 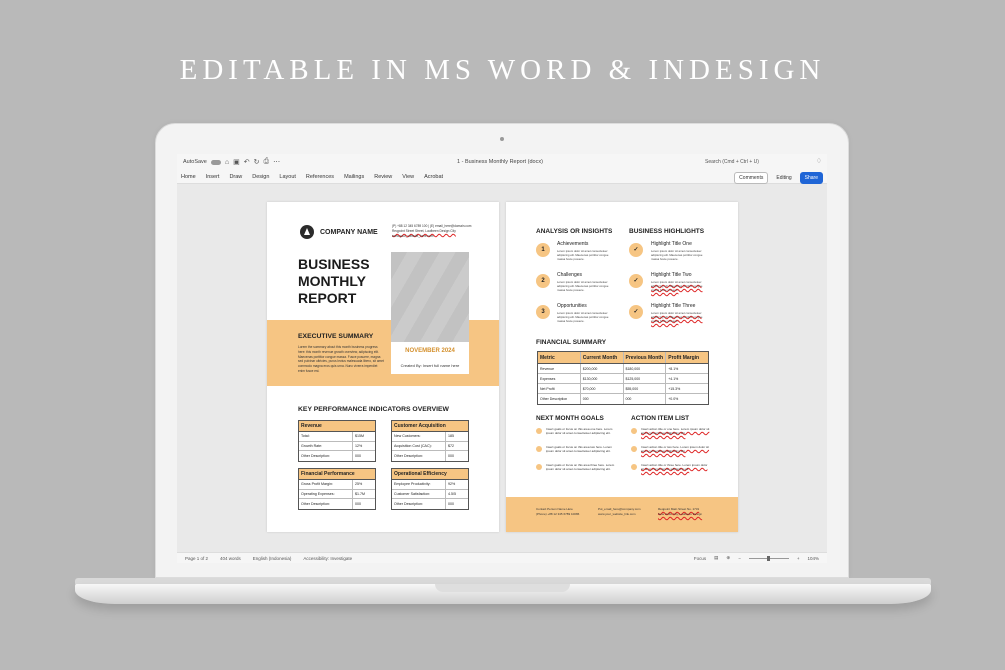 I want to click on save-icon: ▣, so click(x=236, y=162).